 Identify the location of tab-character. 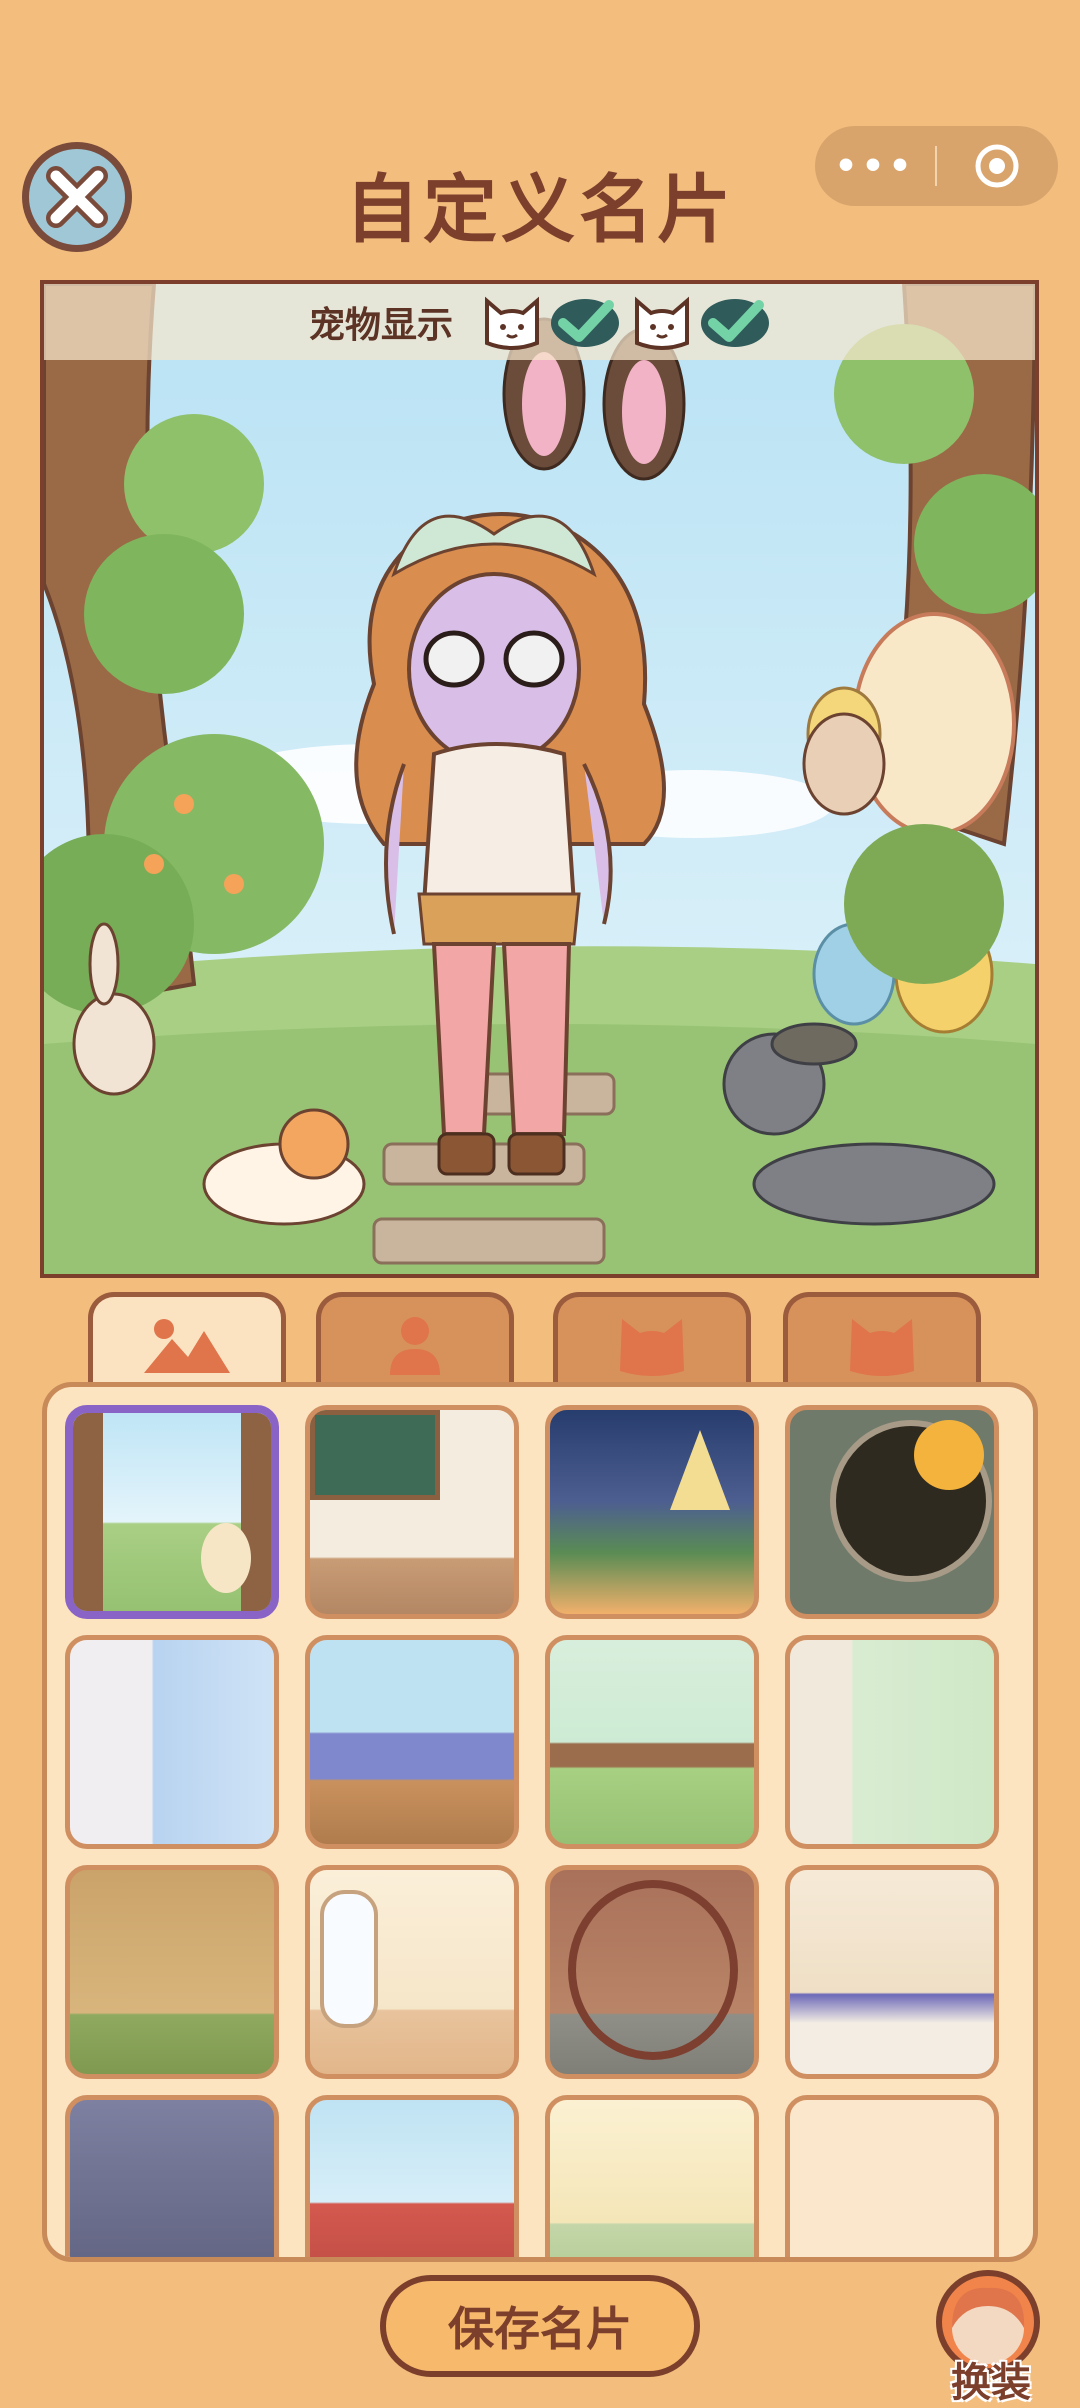
(415, 1342).